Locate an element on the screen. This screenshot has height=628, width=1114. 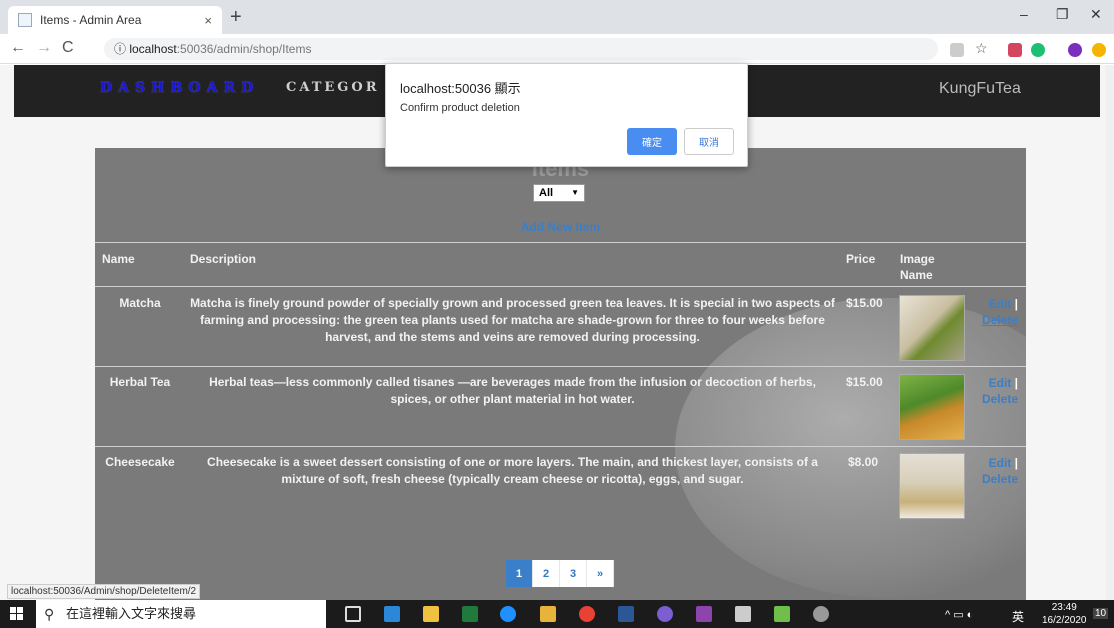
dialog-message: Confirm product deletion is located at coordinates (460, 108).